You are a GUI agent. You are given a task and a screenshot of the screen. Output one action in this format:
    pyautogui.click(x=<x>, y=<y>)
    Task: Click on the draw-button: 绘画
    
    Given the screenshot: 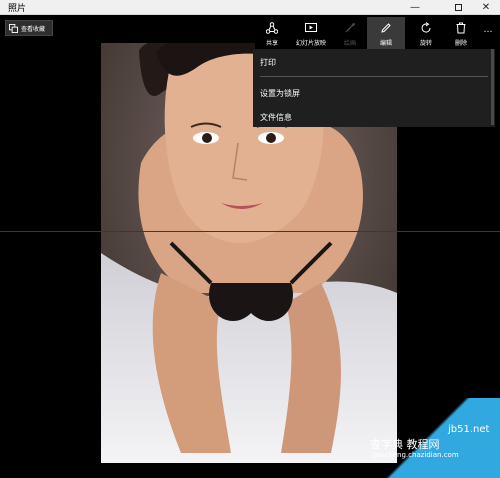 What is the action you would take?
    pyautogui.click(x=350, y=34)
    